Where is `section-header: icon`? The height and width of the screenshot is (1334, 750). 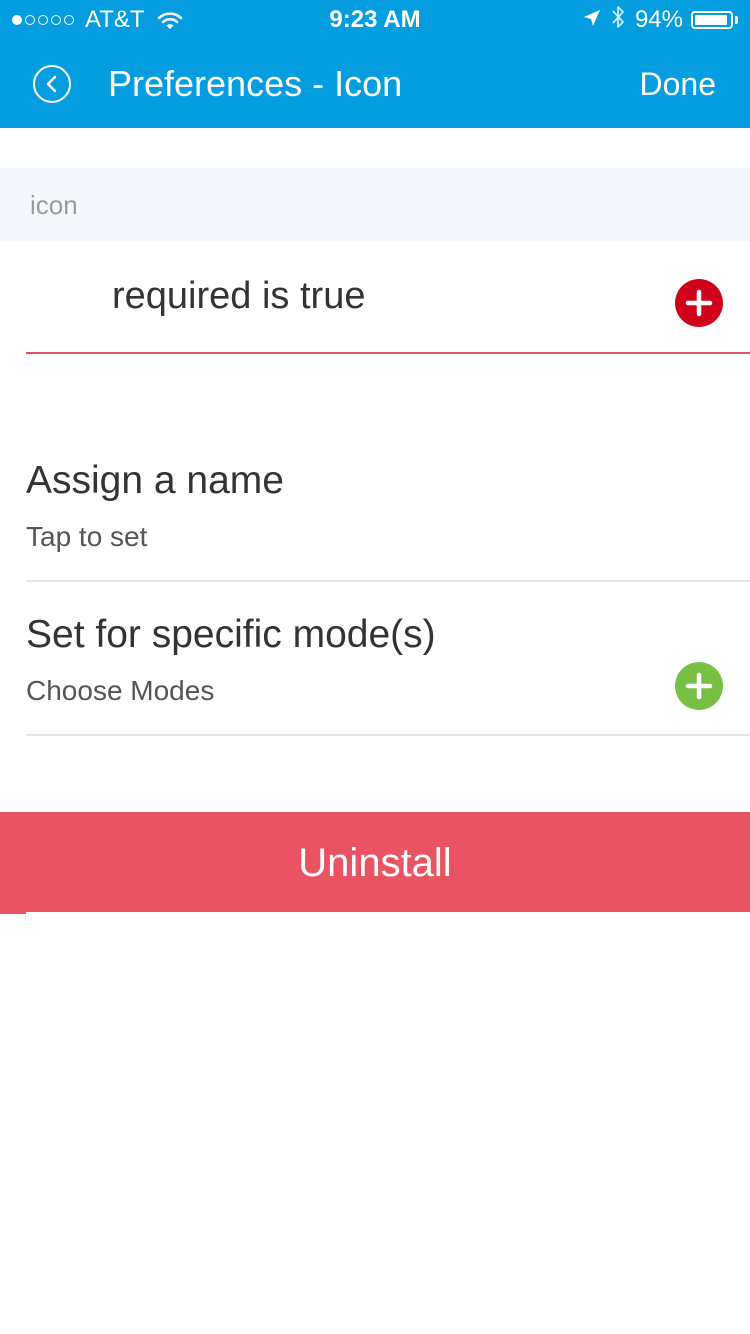 section-header: icon is located at coordinates (375, 205).